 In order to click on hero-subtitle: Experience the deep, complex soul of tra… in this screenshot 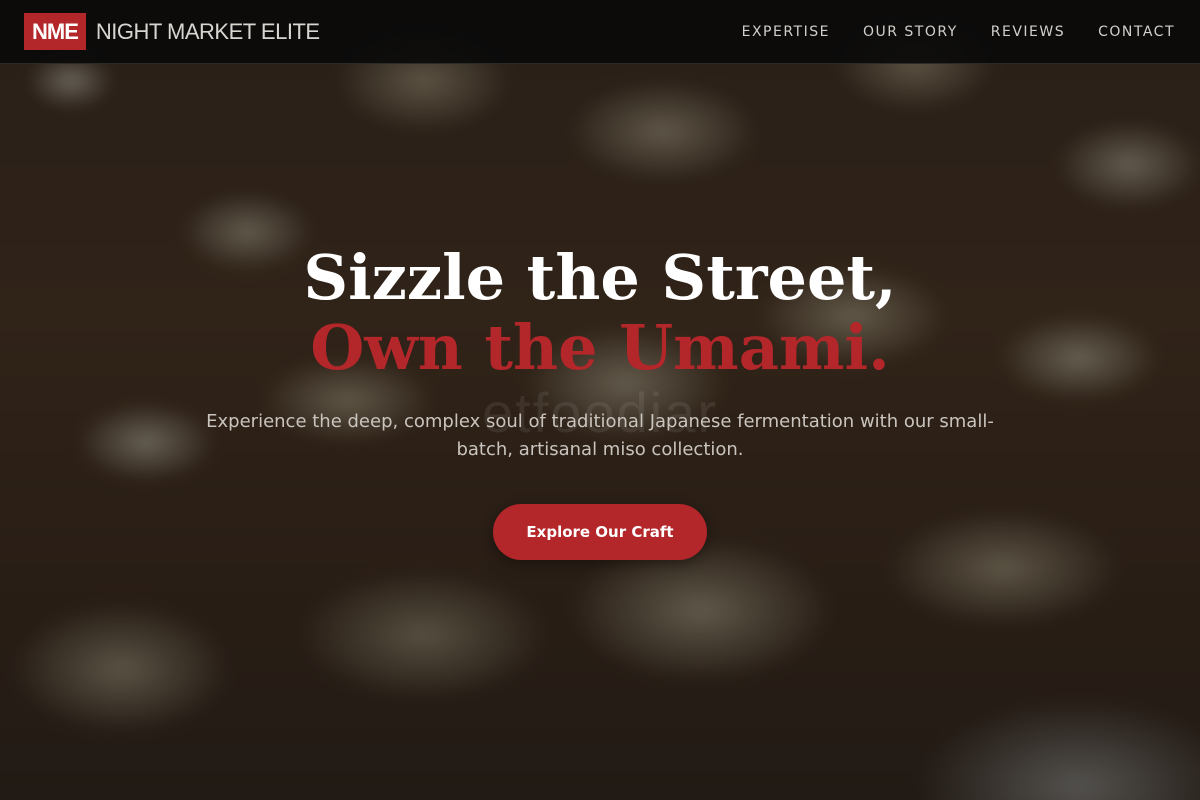, I will do `click(600, 435)`.